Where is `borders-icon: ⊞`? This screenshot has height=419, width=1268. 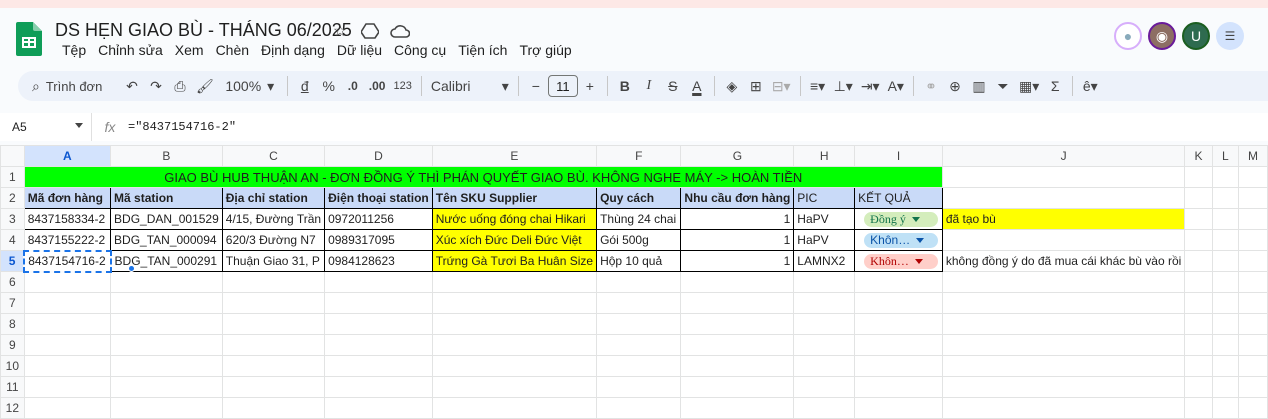
borders-icon: ⊞ is located at coordinates (756, 86).